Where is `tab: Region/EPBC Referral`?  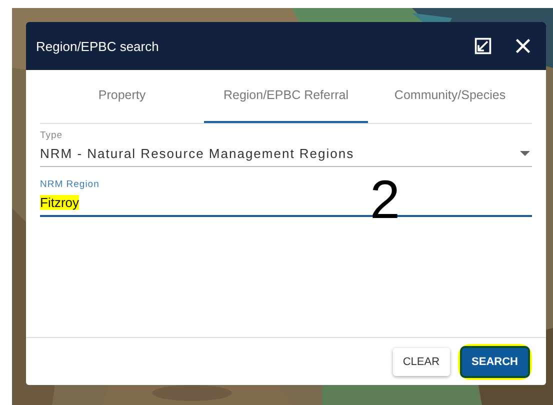 tab: Region/EPBC Referral is located at coordinates (286, 96).